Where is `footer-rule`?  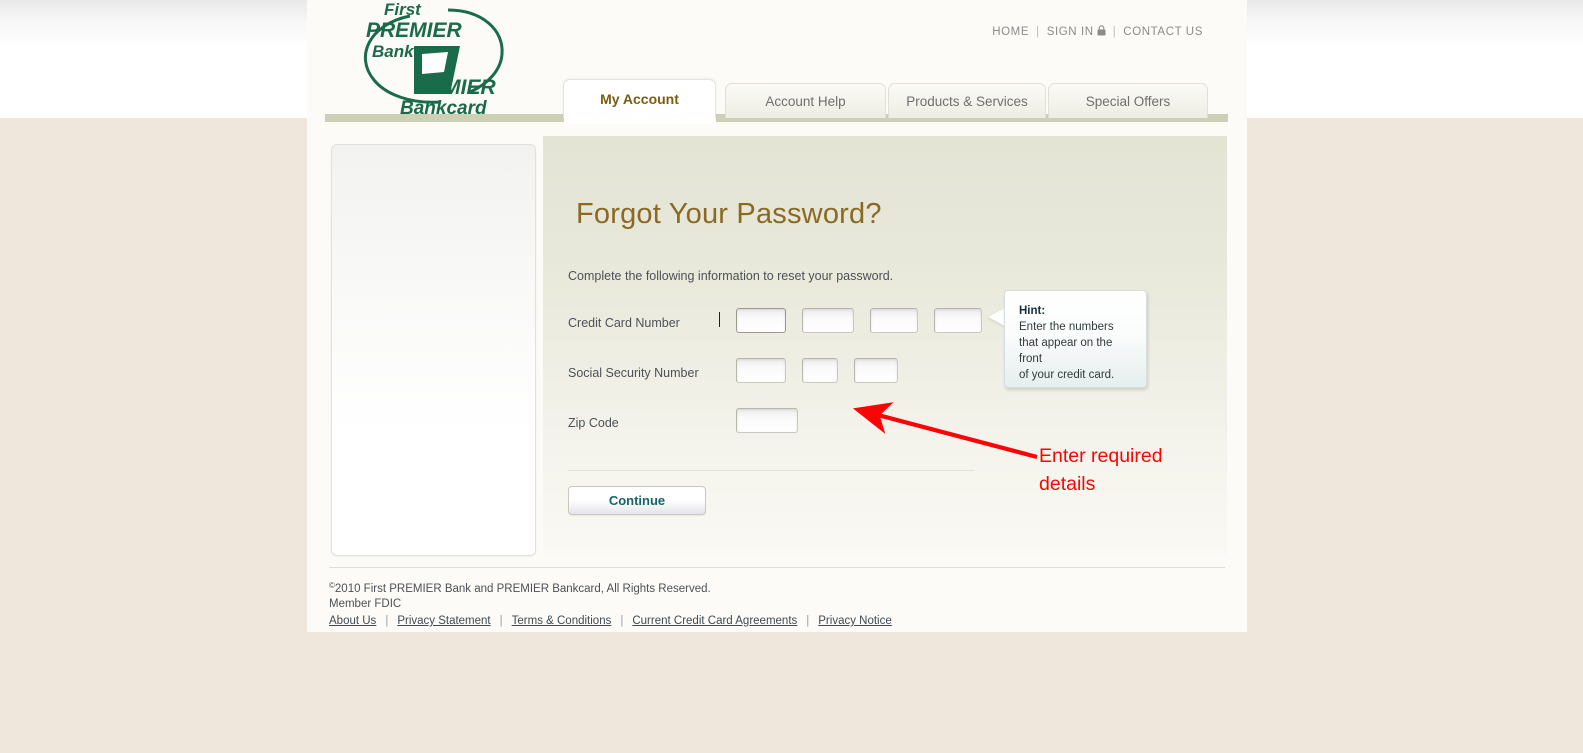
footer-rule is located at coordinates (777, 567).